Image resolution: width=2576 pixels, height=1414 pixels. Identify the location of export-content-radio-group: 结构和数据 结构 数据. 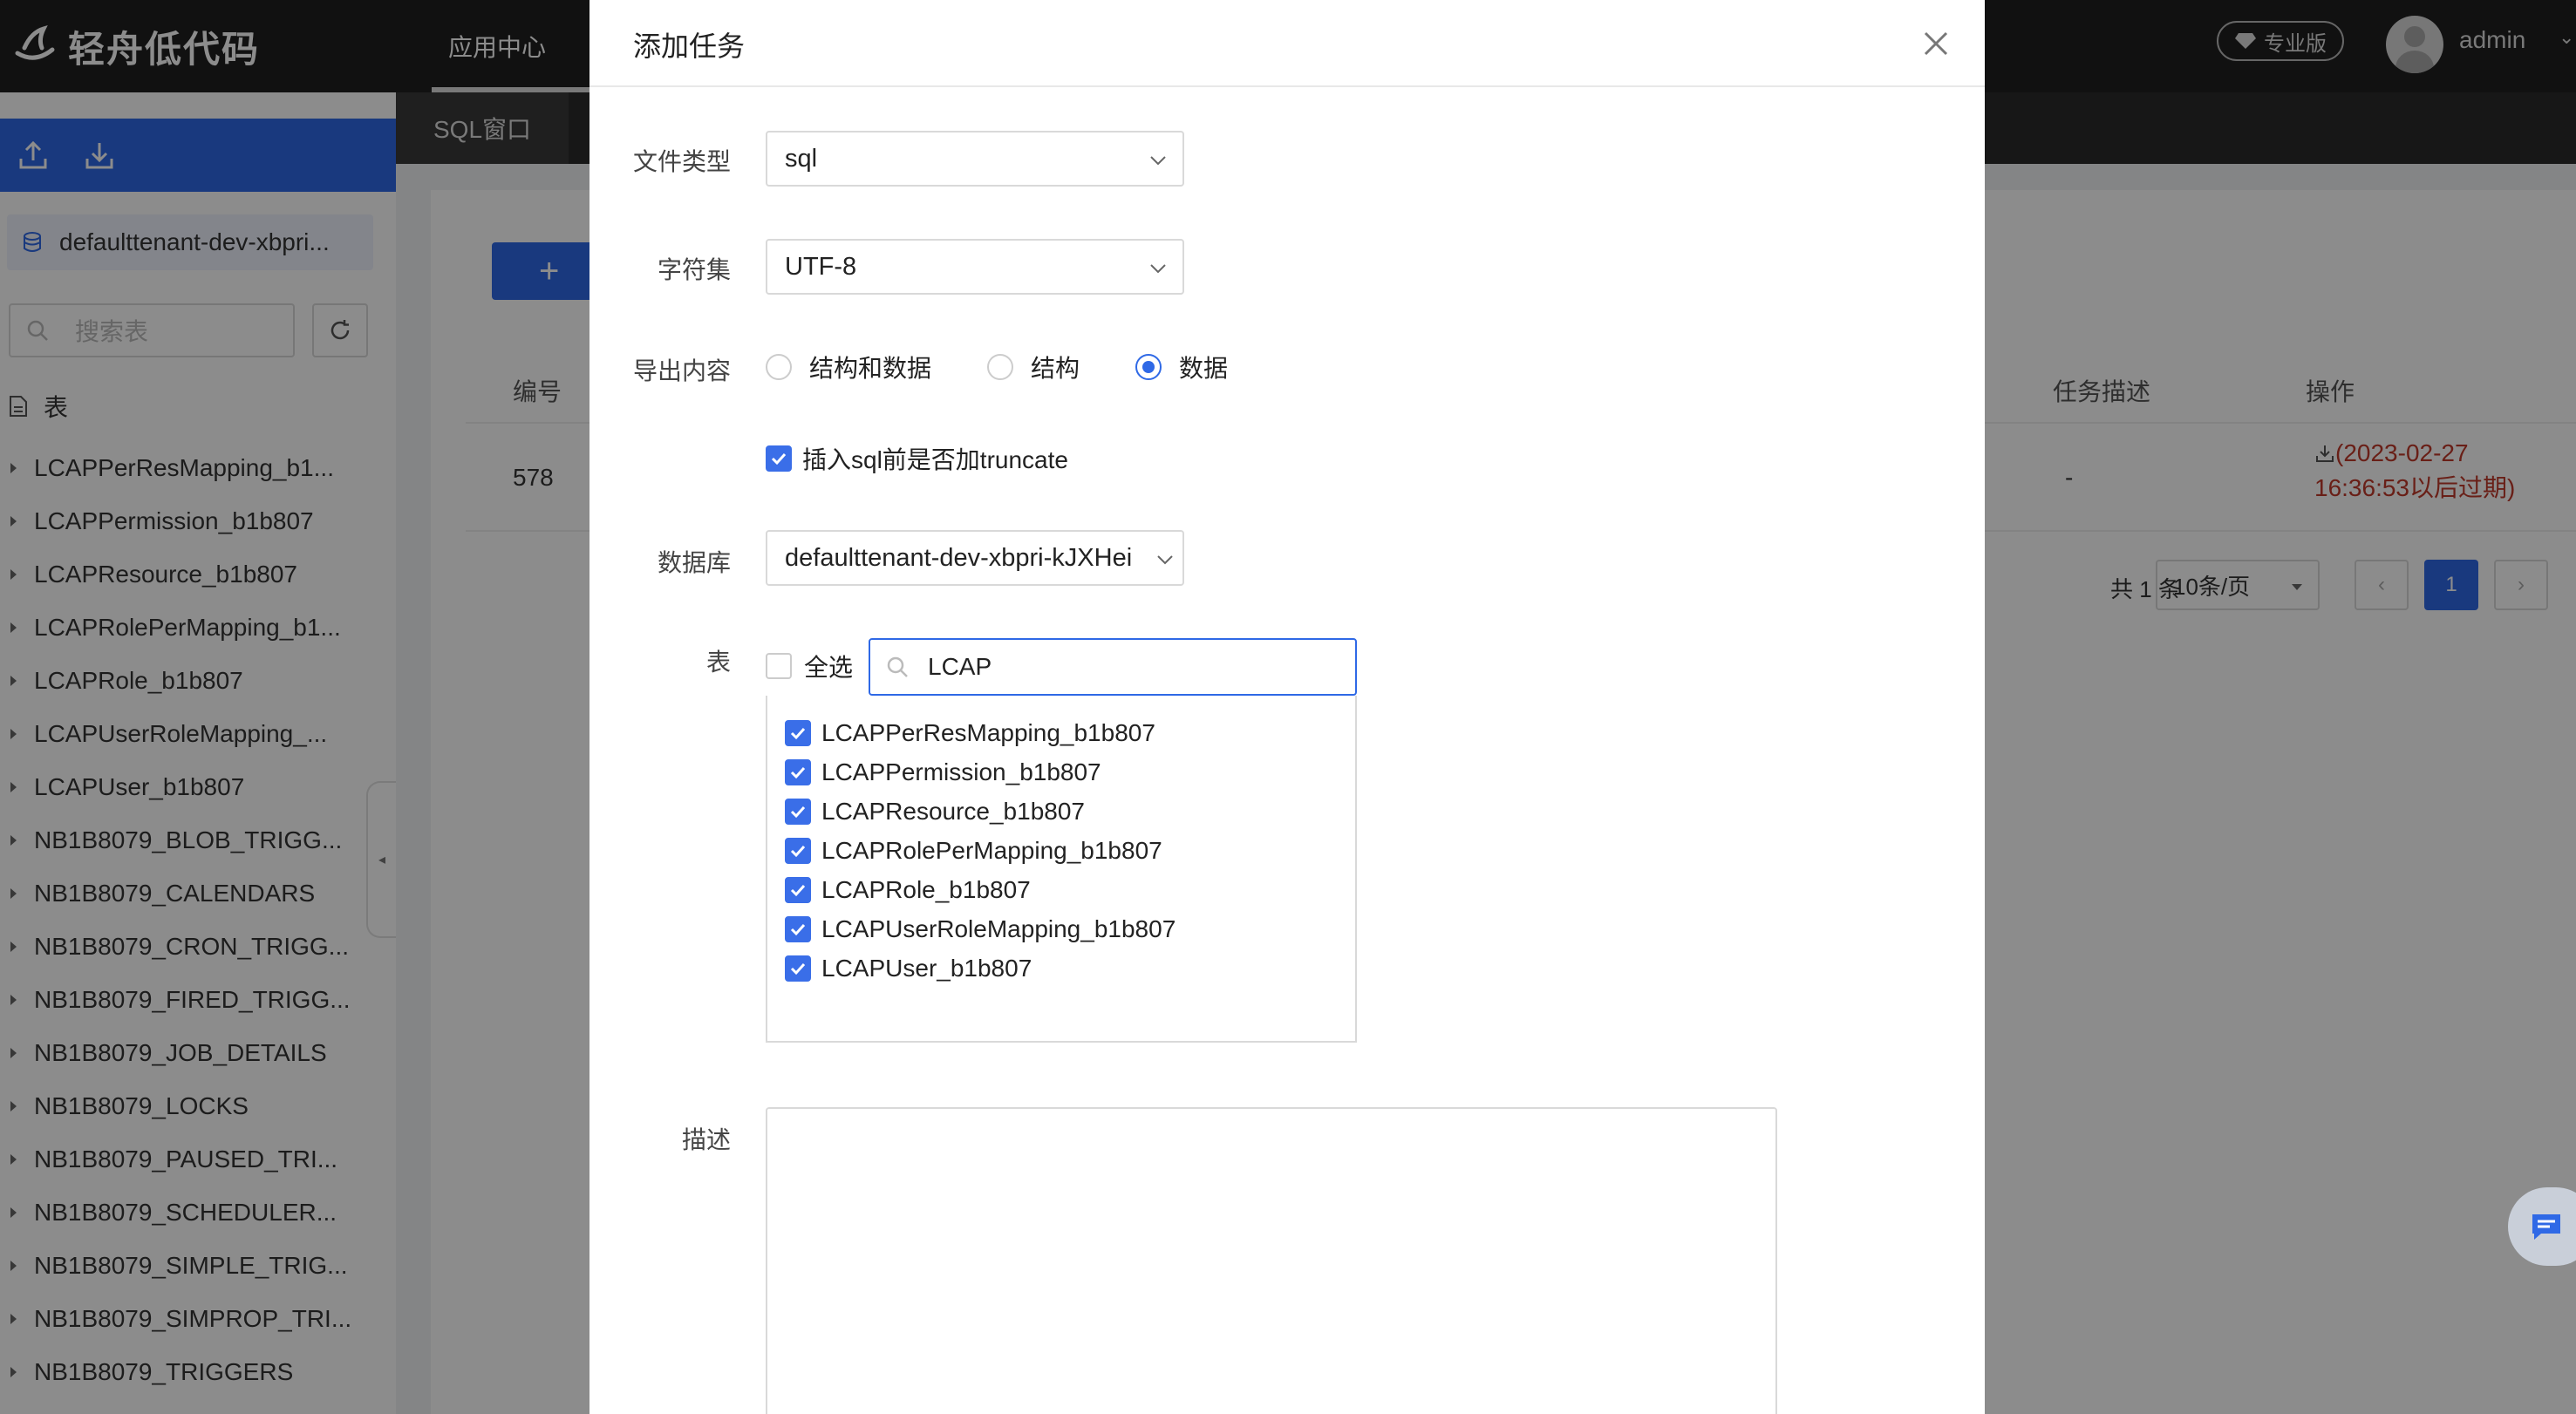
(1025, 367).